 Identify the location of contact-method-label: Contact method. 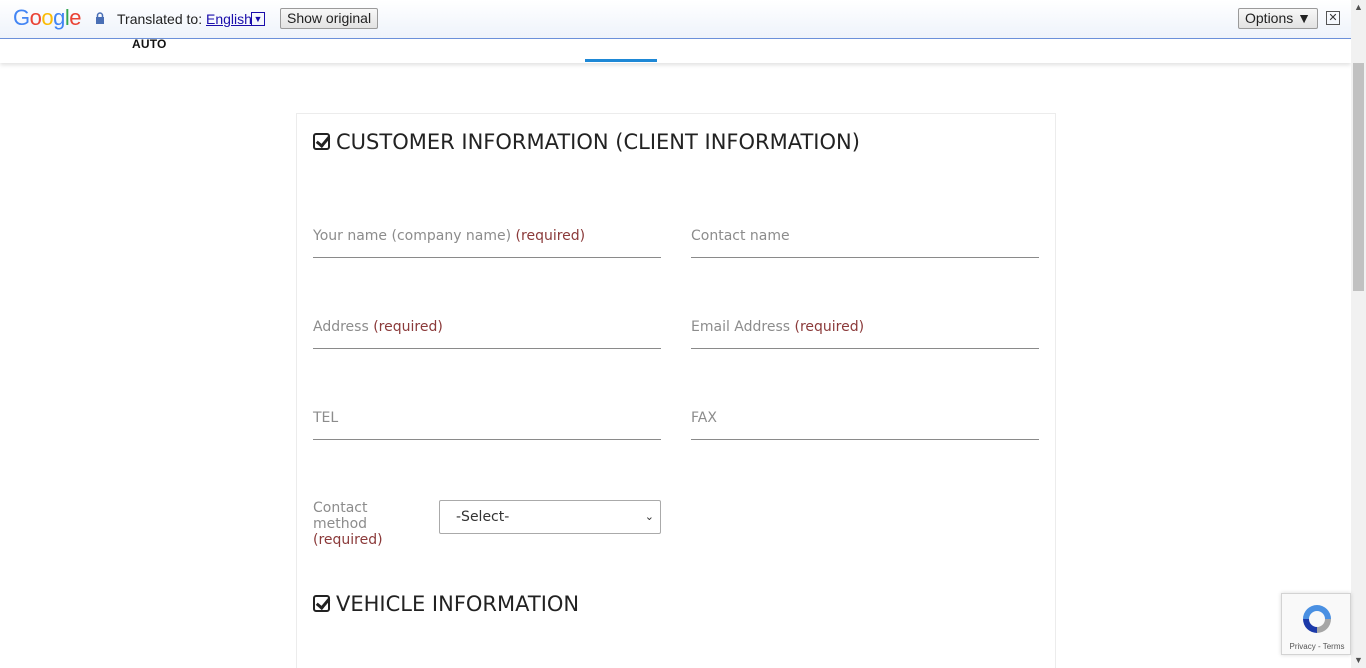
(340, 516).